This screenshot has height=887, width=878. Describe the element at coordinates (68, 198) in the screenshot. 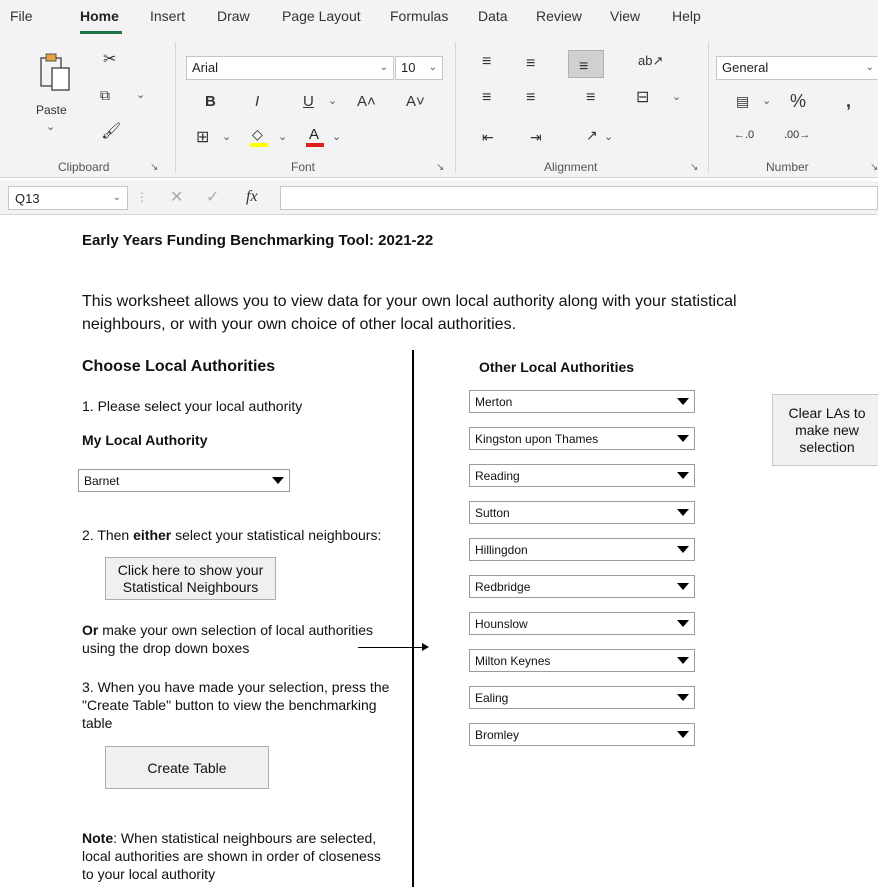

I see `name-box: Q13 ⌄` at that location.